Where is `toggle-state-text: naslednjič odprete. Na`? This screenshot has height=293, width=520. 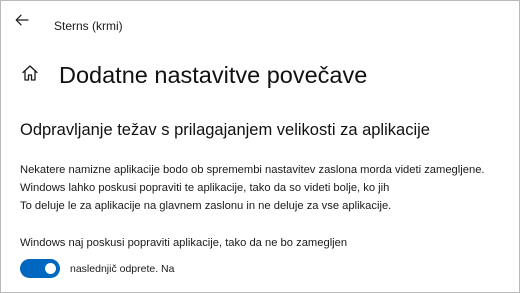 toggle-state-text: naslednjič odprete. Na is located at coordinates (122, 269).